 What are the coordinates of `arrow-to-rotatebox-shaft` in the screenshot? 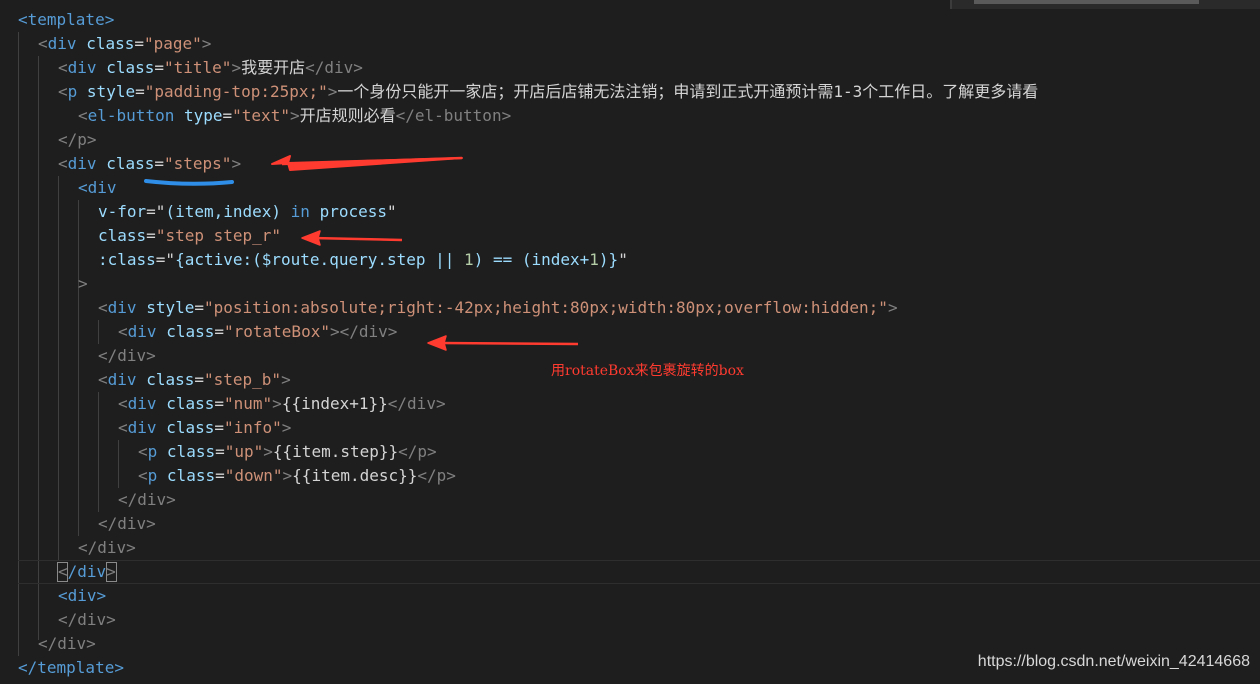 It's located at (509, 343).